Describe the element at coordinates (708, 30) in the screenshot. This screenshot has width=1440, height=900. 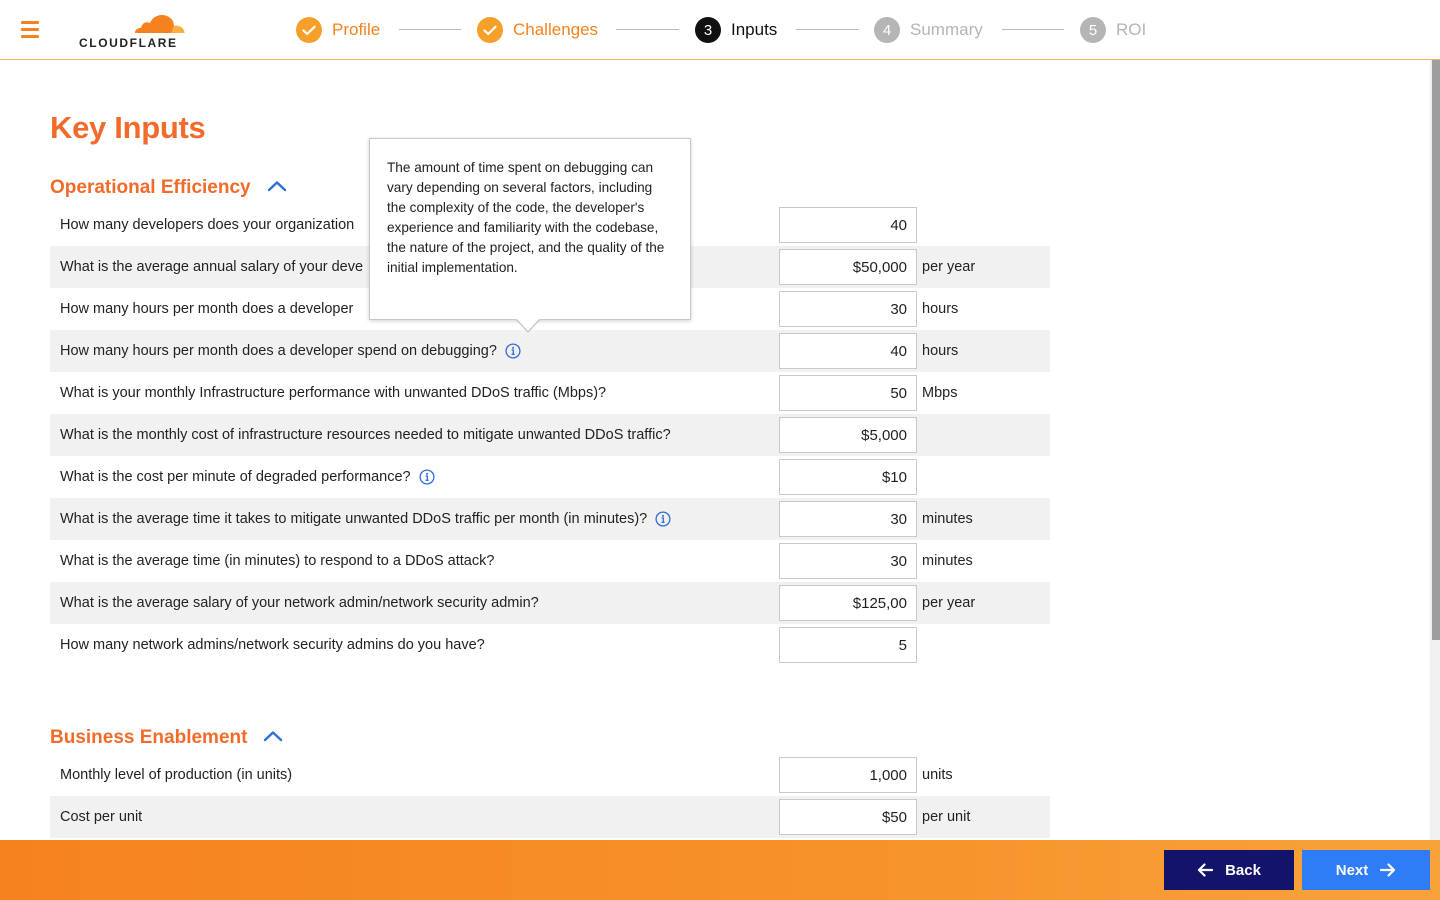
I see `step-number: 3` at that location.